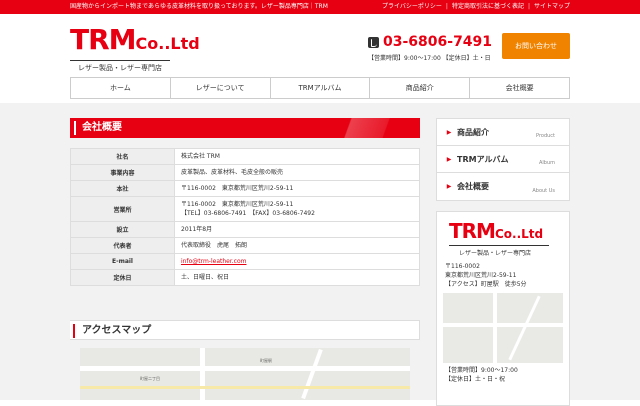 The height and width of the screenshot is (406, 640). I want to click on commerce-law-link: 特定商取引法に基づく表記, so click(488, 7).